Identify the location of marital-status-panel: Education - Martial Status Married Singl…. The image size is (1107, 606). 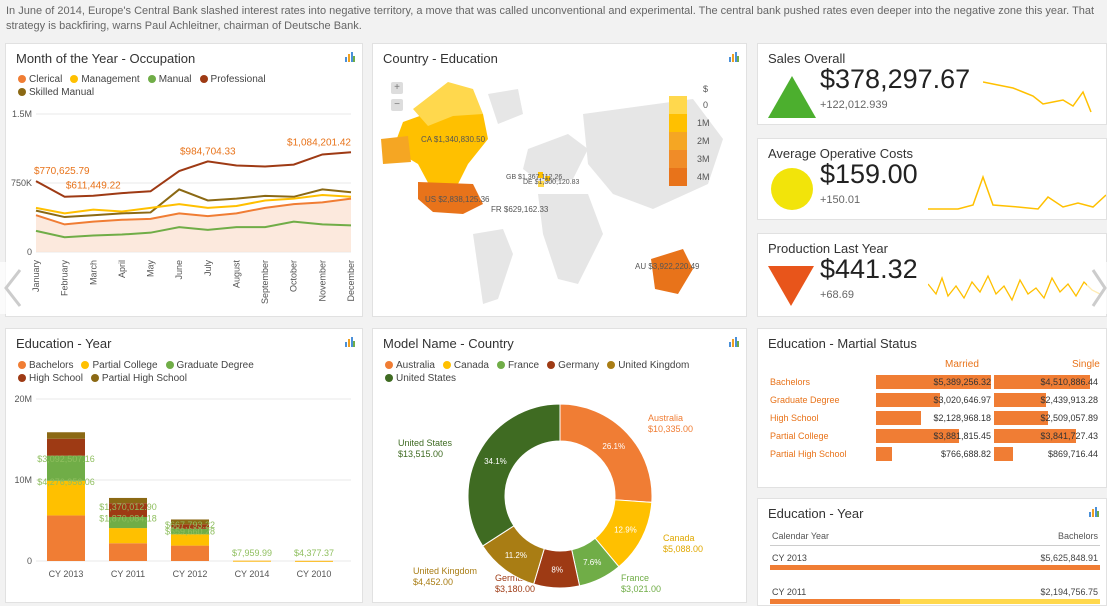
(932, 408).